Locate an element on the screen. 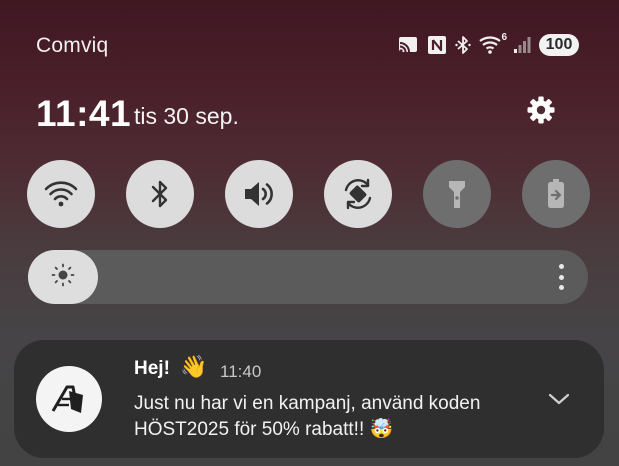 This screenshot has width=619, height=466. gear-icon is located at coordinates (541, 112).